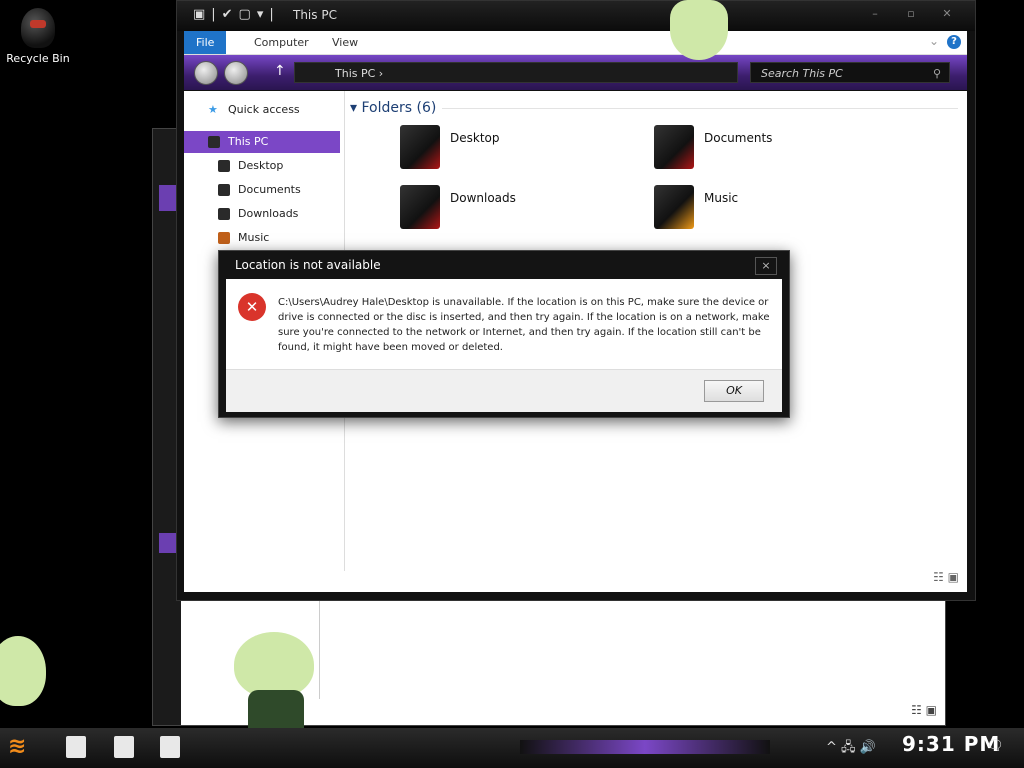  I want to click on quick-access-toolbar: ▣|✔▢▾|, so click(236, 14).